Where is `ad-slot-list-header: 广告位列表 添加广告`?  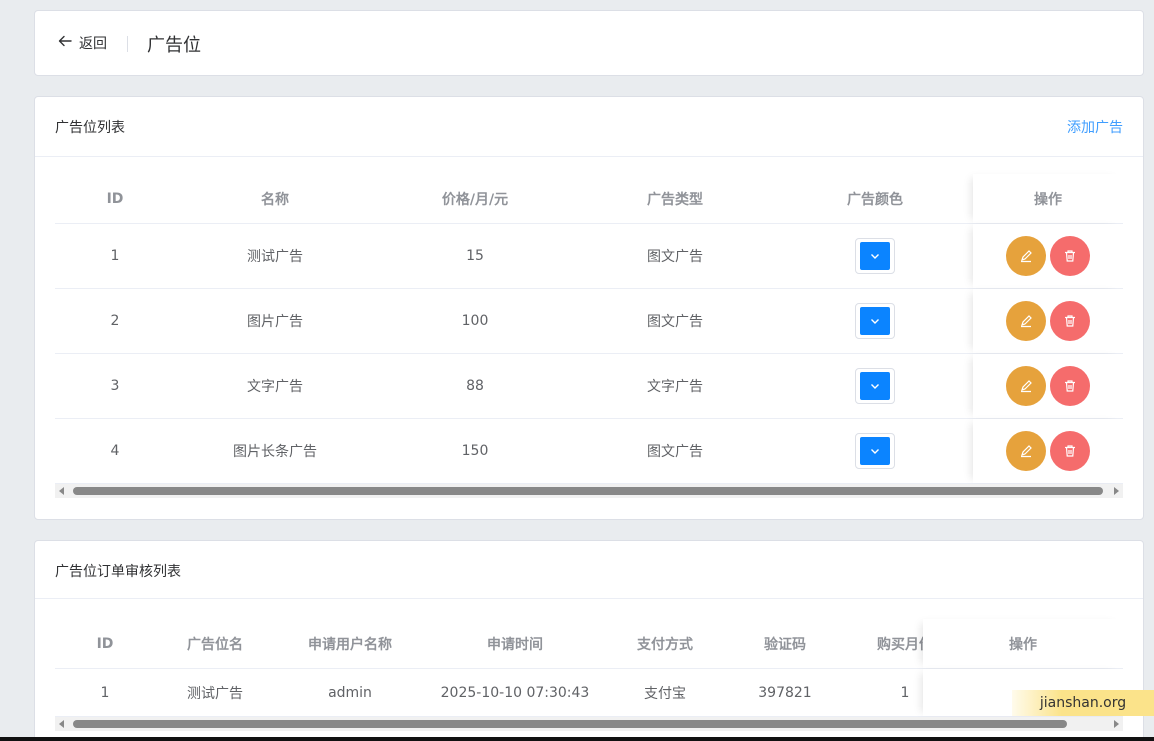 ad-slot-list-header: 广告位列表 添加广告 is located at coordinates (589, 127).